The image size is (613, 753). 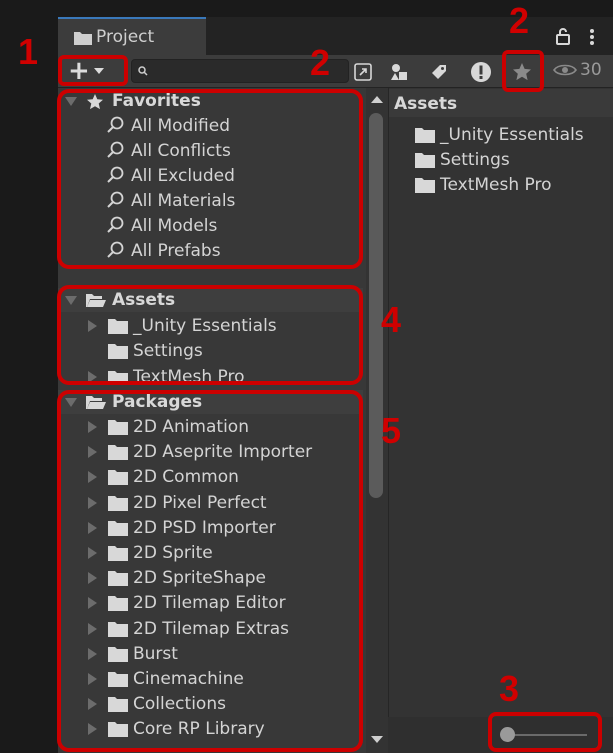 What do you see at coordinates (439, 72) in the screenshot?
I see `label-icon` at bounding box center [439, 72].